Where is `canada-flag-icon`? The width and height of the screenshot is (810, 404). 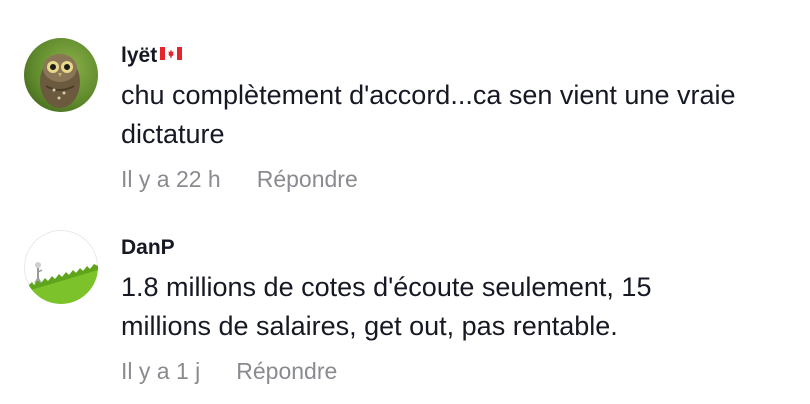
canada-flag-icon is located at coordinates (171, 54).